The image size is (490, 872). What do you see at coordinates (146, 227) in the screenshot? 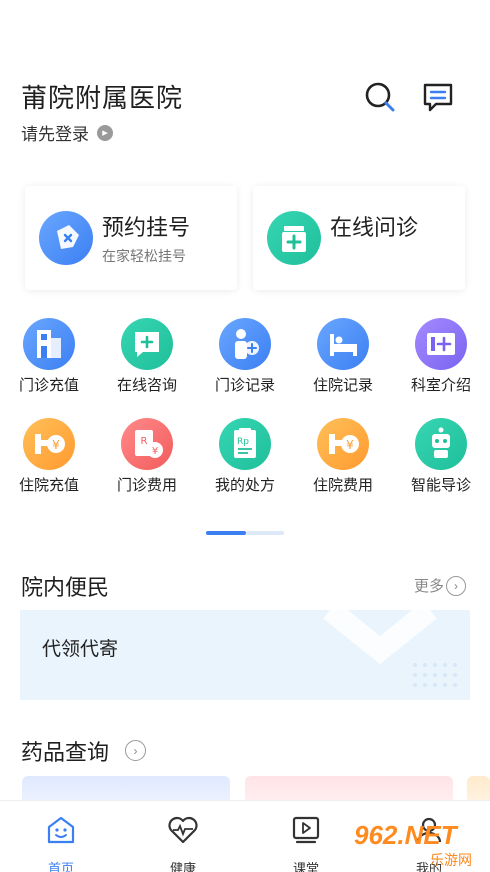
I see `card-title: 预约挂号` at bounding box center [146, 227].